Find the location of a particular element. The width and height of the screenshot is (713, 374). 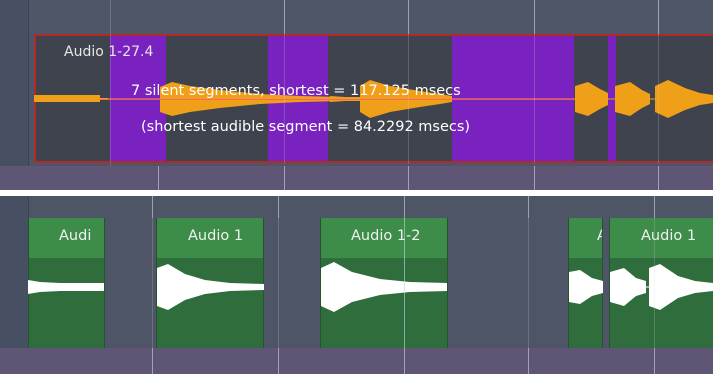

clip-title: Audio 1-27.4 is located at coordinates (109, 52).